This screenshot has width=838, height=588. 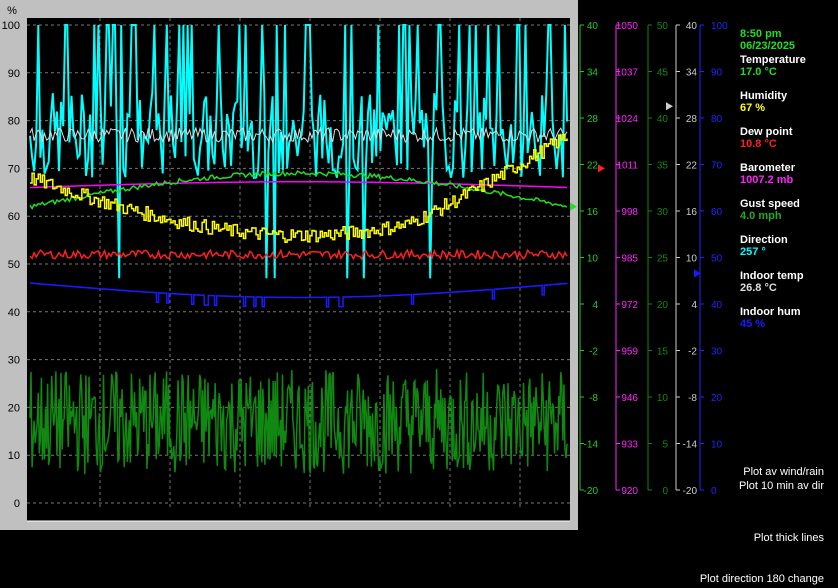 I want to click on reading-label: Barometer, so click(x=768, y=168).